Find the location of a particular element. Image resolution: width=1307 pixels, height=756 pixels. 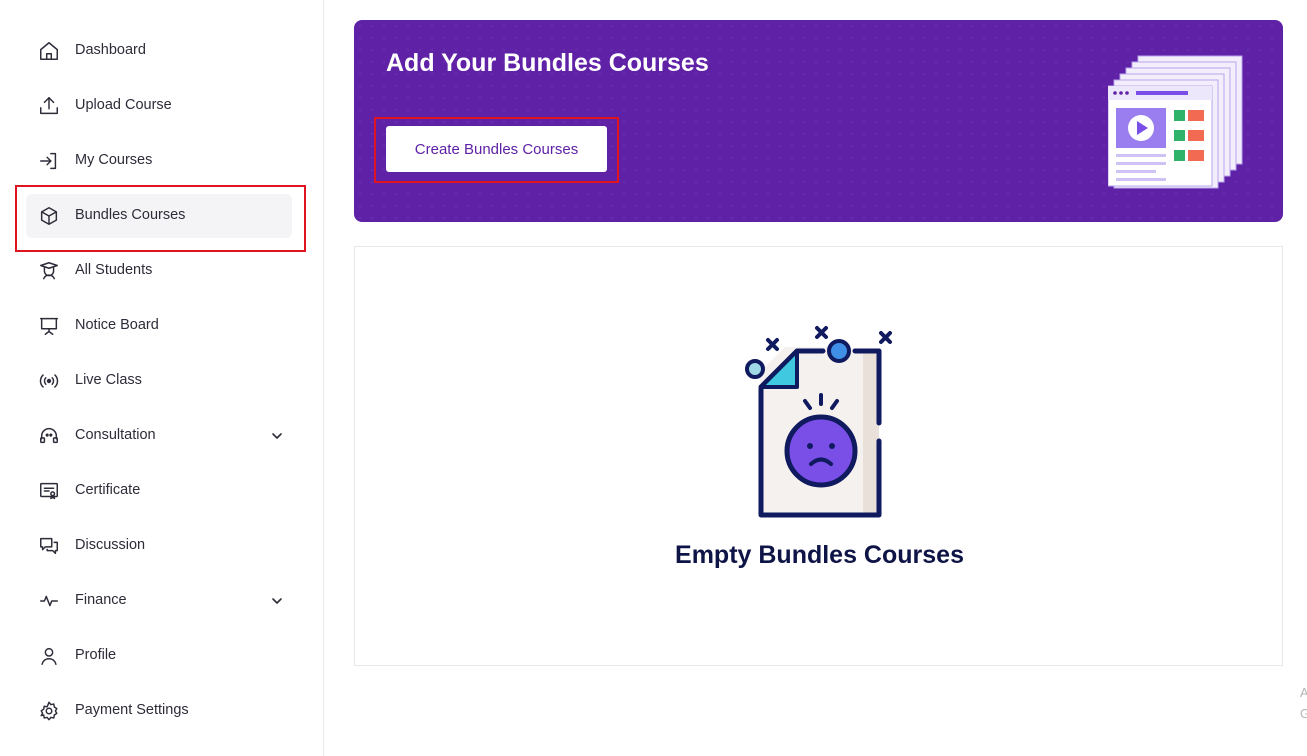

board-icon is located at coordinates (49, 326).